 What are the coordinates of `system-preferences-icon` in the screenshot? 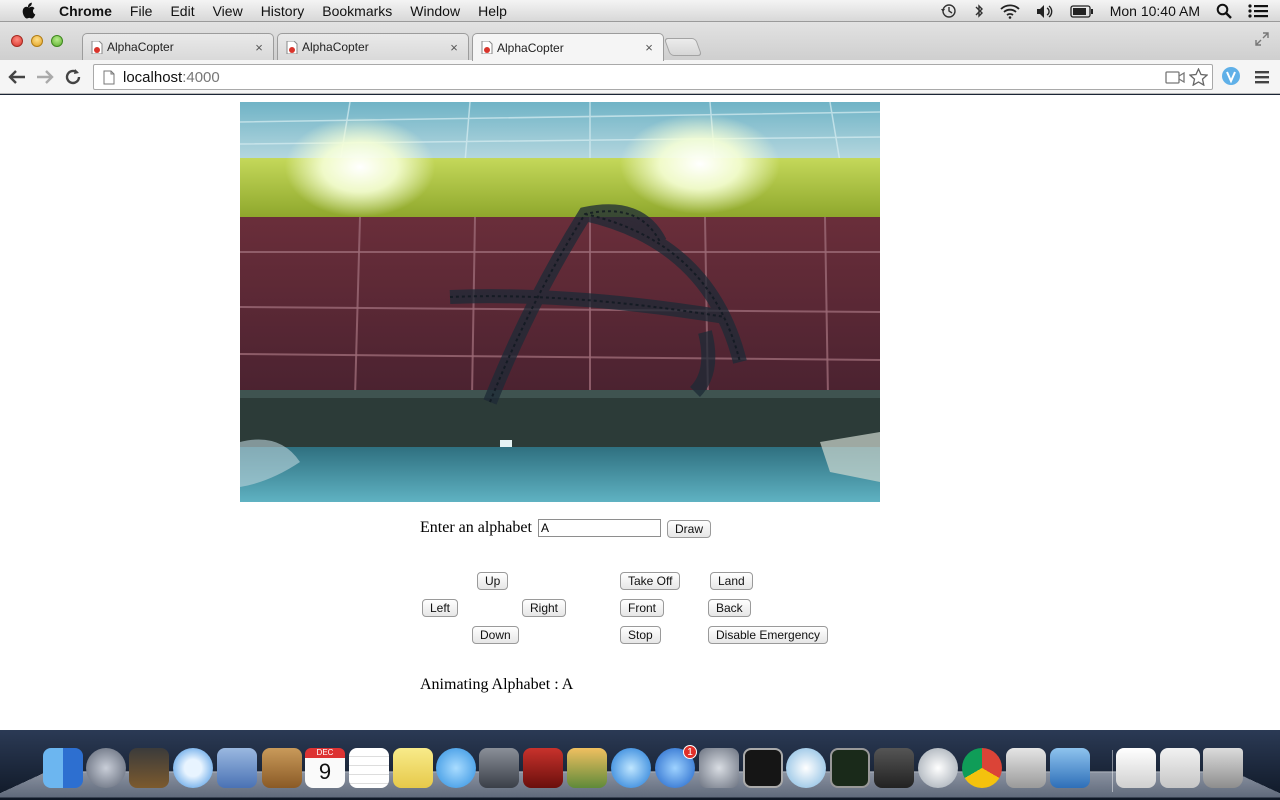 It's located at (719, 768).